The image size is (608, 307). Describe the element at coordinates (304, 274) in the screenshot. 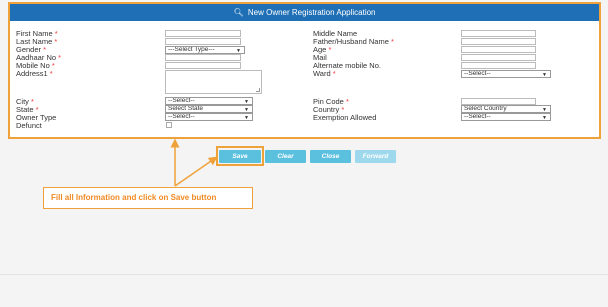

I see `footer-divider` at that location.